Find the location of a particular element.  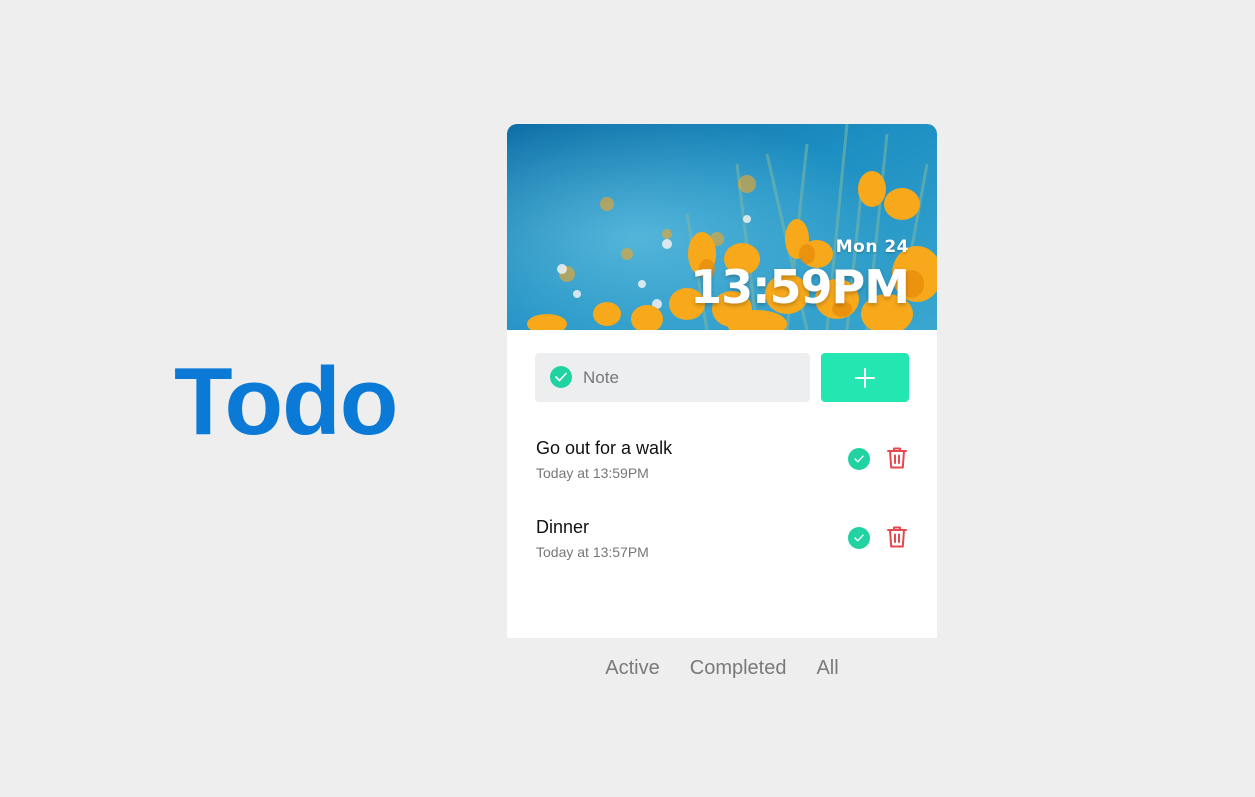

filter-active: Active is located at coordinates (632, 668).